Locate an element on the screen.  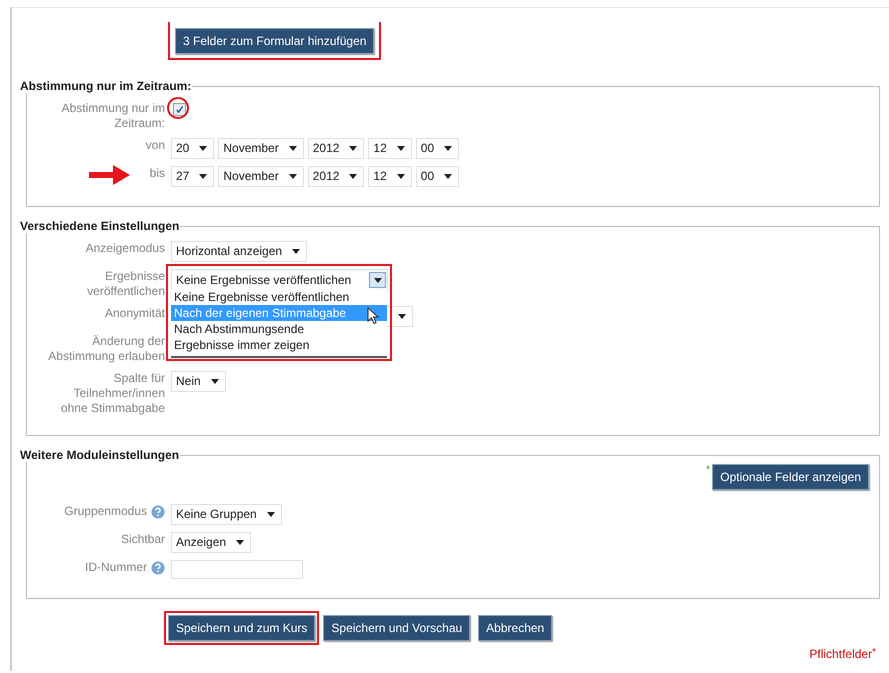
dropdown-option: Nach Abstimmungsende is located at coordinates (279, 329).